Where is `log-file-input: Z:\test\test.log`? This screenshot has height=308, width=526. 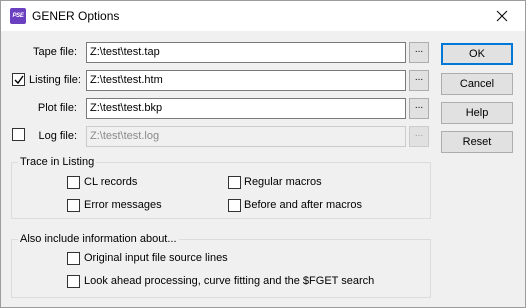 log-file-input: Z:\test\test.log is located at coordinates (246, 136).